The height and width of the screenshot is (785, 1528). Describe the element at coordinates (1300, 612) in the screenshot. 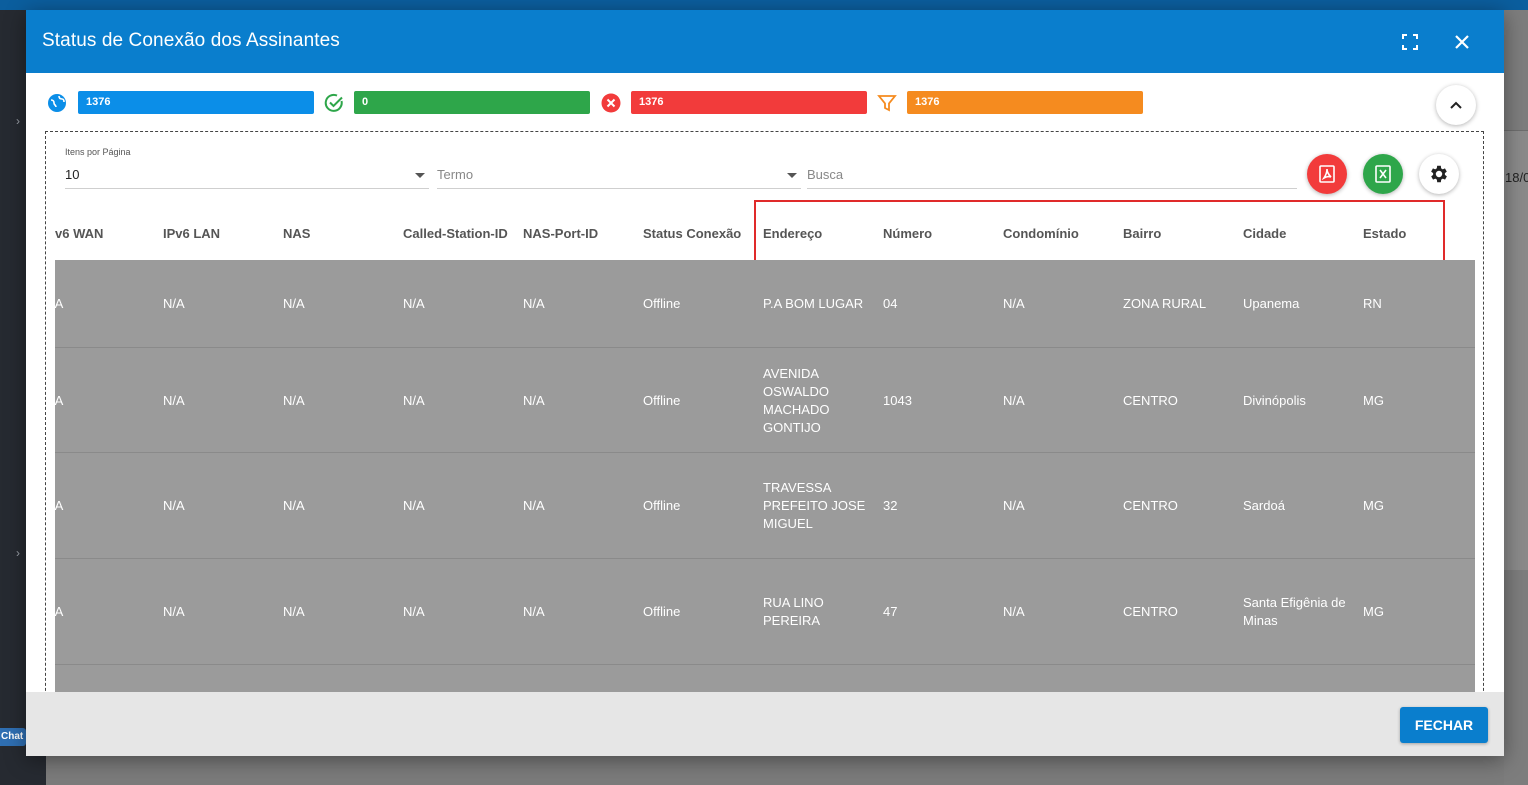

I see `table-cell: Santa Efigênia de Minas` at that location.